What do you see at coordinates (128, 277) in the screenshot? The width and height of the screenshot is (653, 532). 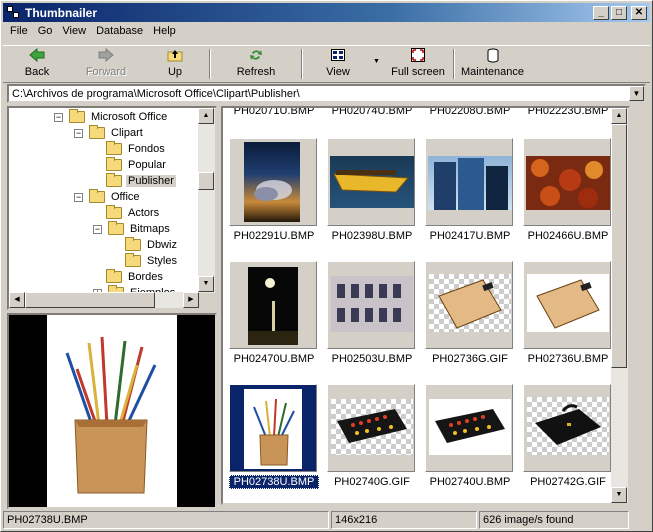 I see `tree-node: Bordes` at bounding box center [128, 277].